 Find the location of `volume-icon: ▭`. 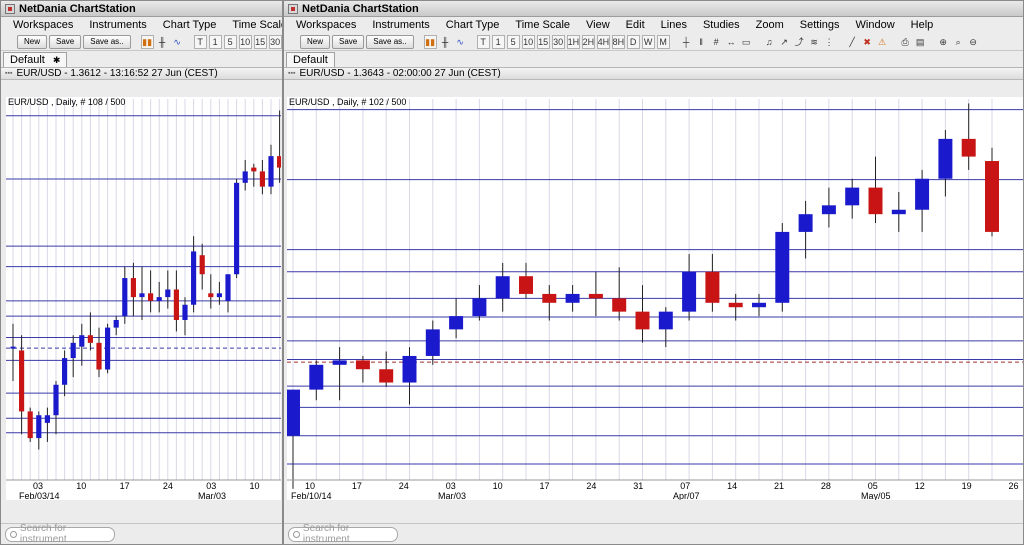

volume-icon: ▭ is located at coordinates (746, 42).